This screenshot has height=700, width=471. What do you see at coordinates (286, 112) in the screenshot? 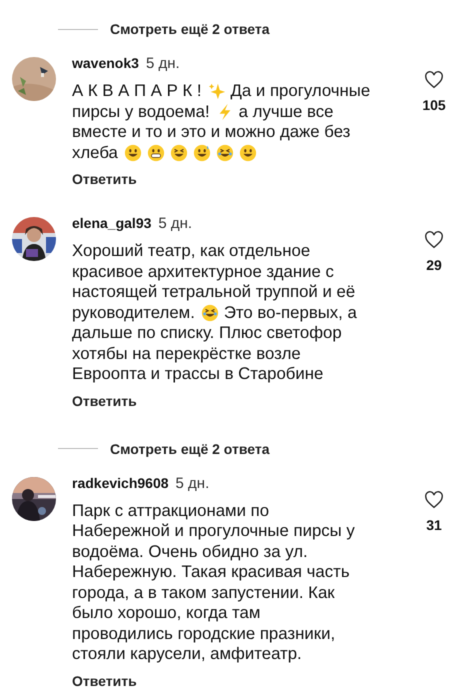
I see `comment-text: а лучше все` at bounding box center [286, 112].